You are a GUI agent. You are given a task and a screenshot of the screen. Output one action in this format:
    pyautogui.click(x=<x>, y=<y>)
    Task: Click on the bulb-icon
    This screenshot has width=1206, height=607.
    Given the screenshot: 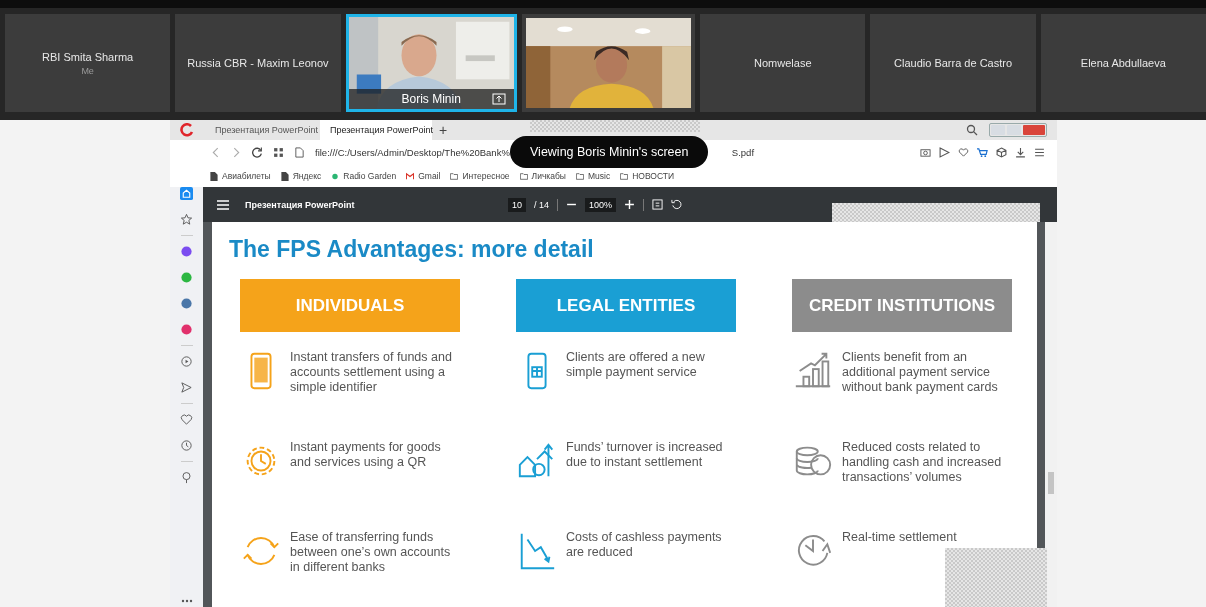 What is the action you would take?
    pyautogui.click(x=186, y=477)
    